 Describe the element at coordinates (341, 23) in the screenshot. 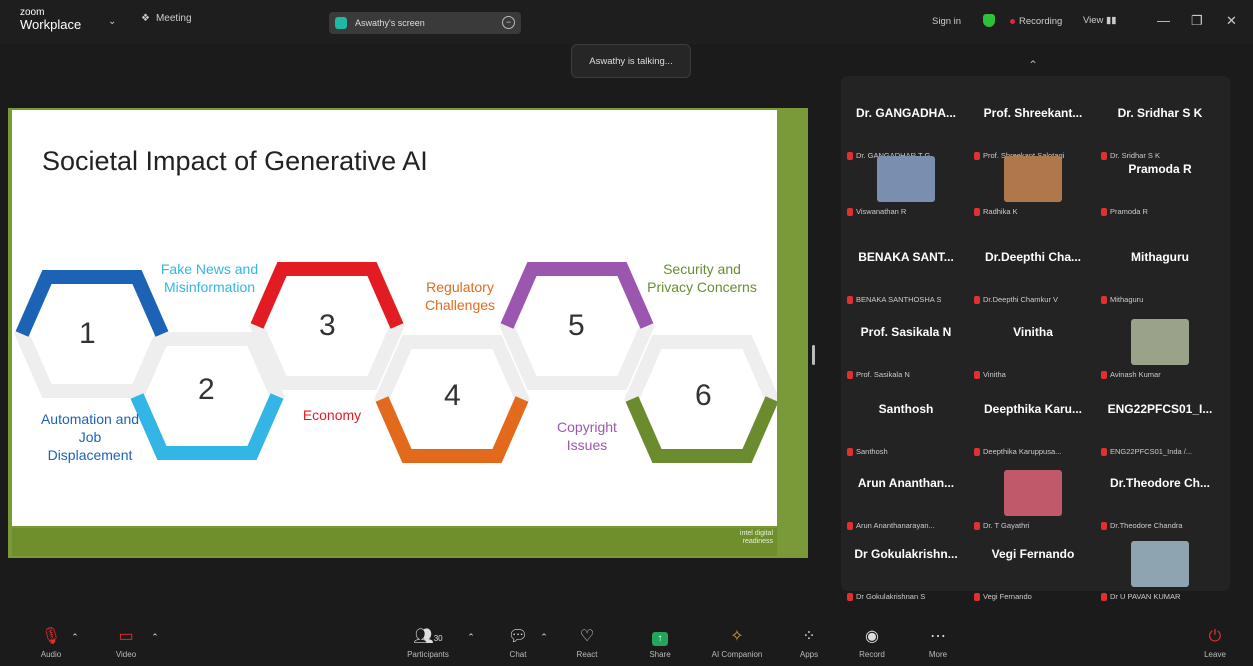

I see `share-indicator-icon` at that location.